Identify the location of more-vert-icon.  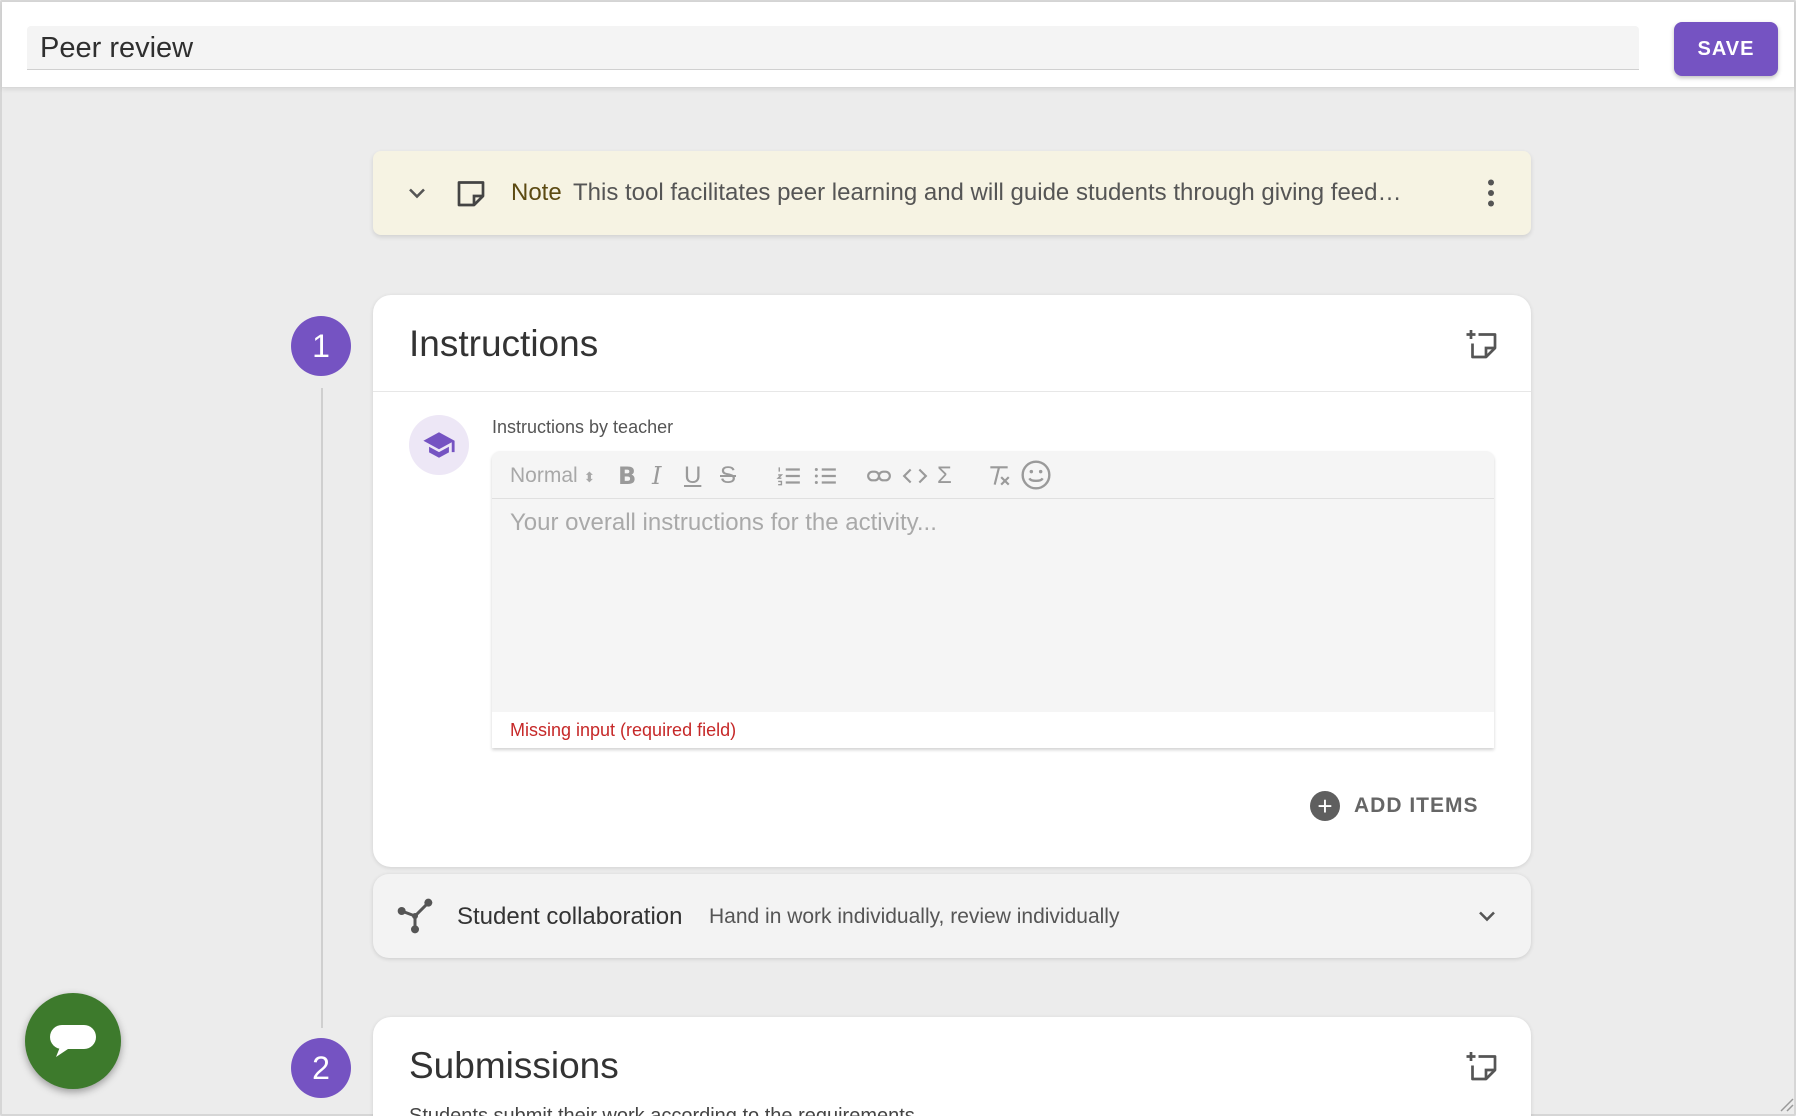
(1491, 193).